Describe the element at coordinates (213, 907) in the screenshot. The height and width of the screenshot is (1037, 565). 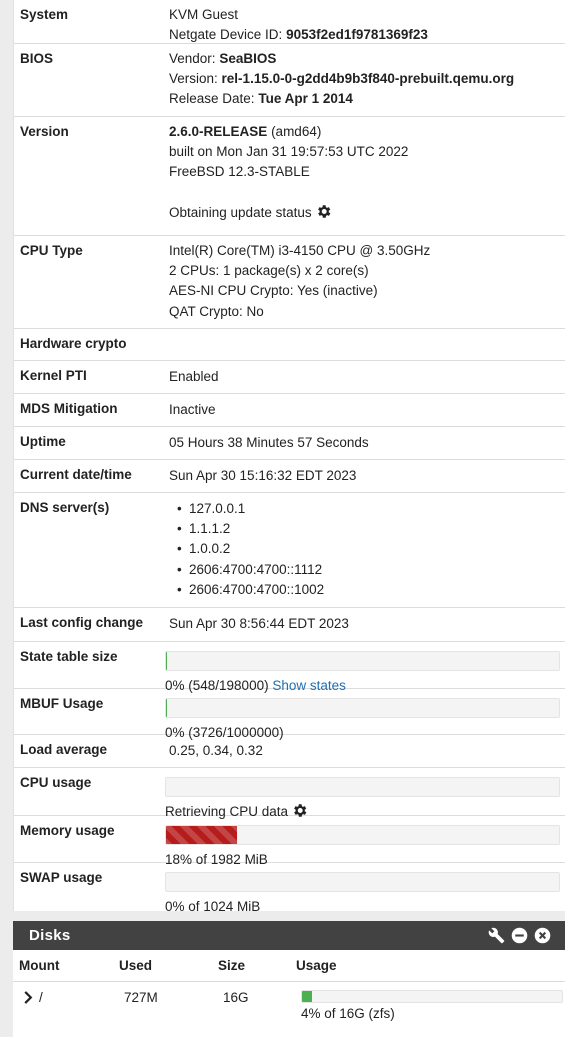
I see `swap-usage-value: 0% of 1024 MiB` at that location.